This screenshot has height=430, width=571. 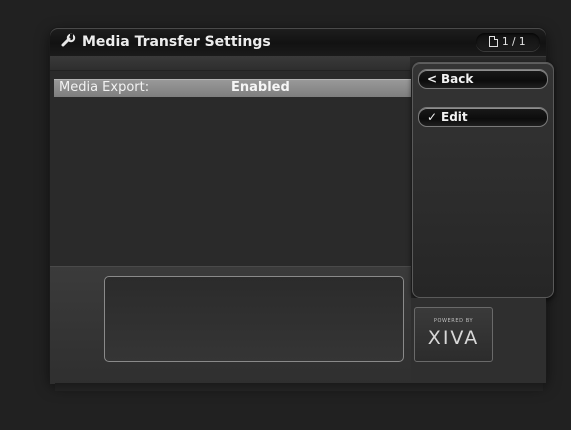 What do you see at coordinates (453, 321) in the screenshot?
I see `logo-powered-by: POWERED BY` at bounding box center [453, 321].